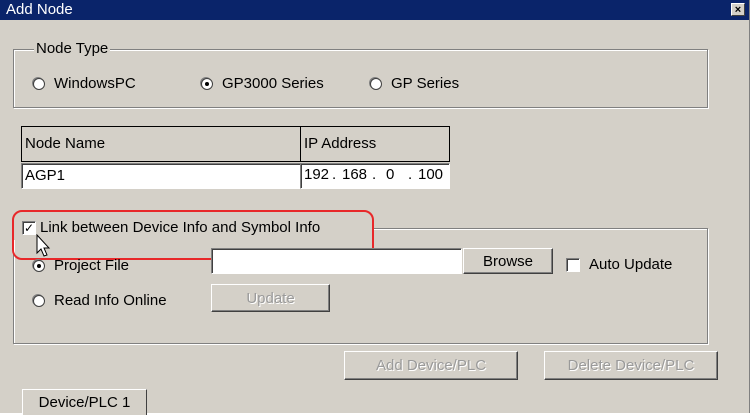  I want to click on tab-device-plc-1: Device/PLC 1, so click(84, 402).